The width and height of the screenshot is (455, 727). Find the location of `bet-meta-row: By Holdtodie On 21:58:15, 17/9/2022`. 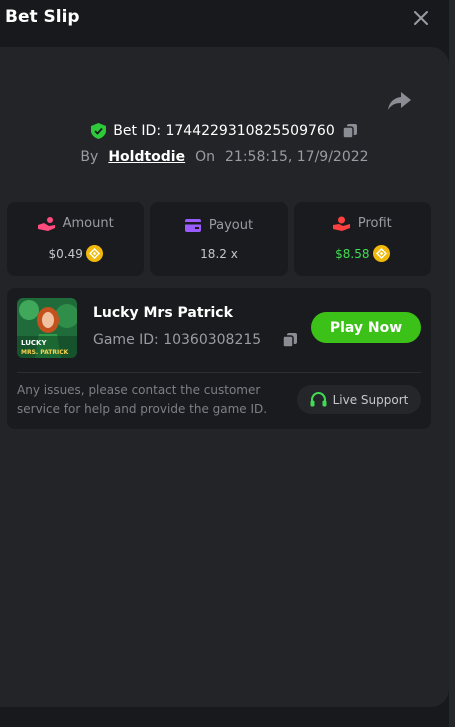

bet-meta-row: By Holdtodie On 21:58:15, 17/9/2022 is located at coordinates (224, 157).